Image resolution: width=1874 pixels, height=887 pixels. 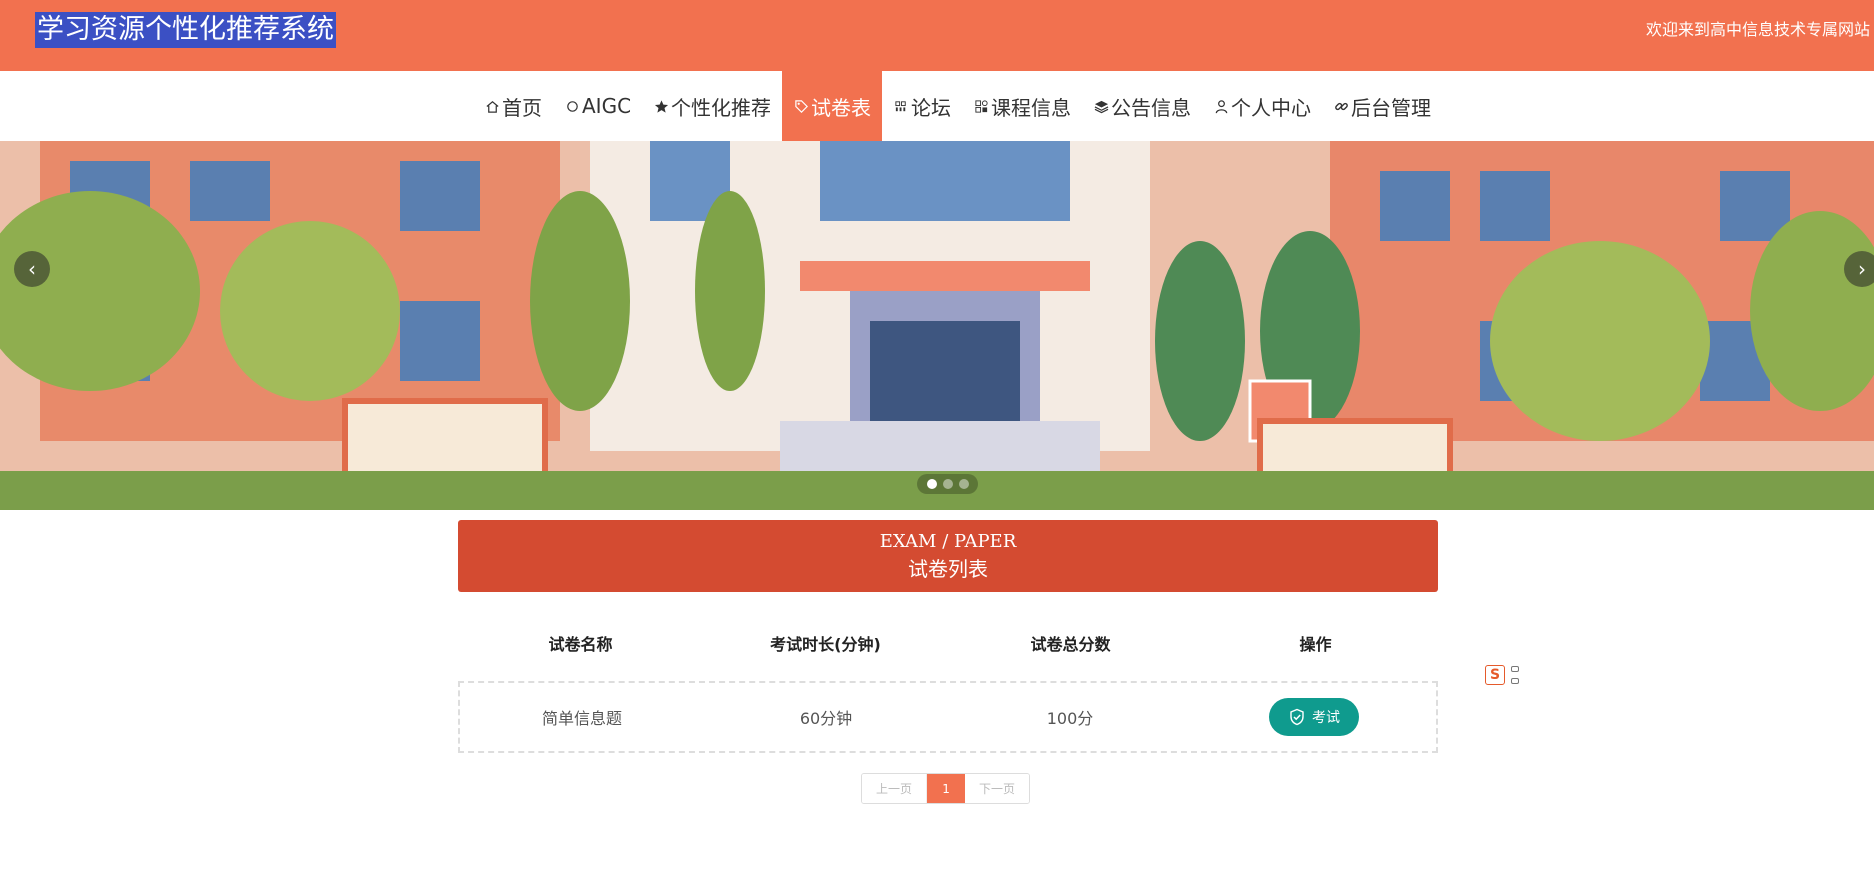 What do you see at coordinates (948, 645) in the screenshot?
I see `table-header: 试卷名称 考试时长(分钟) 试卷总分数 操作` at bounding box center [948, 645].